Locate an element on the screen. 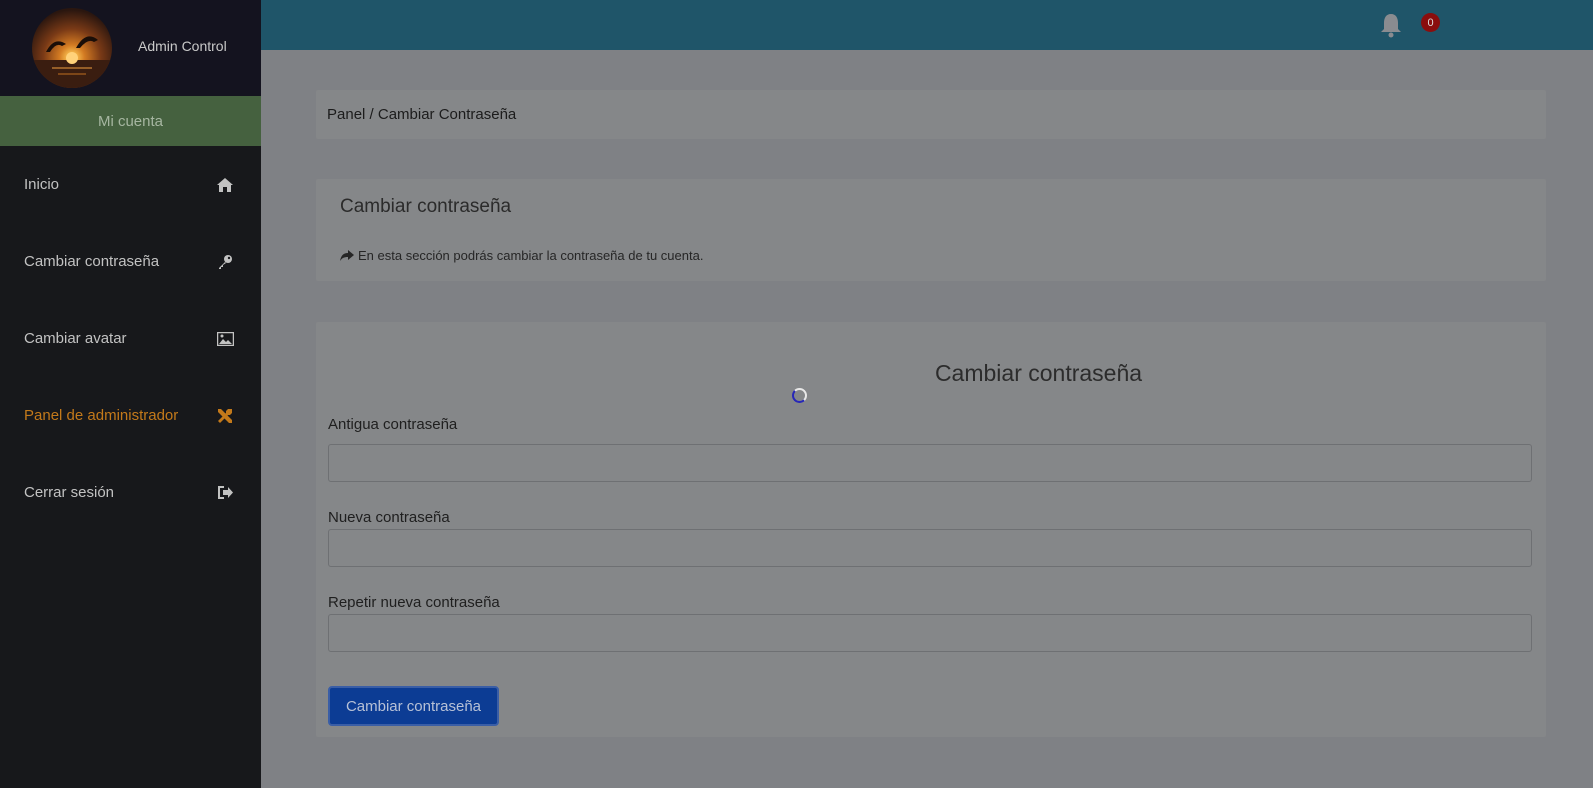  notifications-bell-icon is located at coordinates (1391, 25).